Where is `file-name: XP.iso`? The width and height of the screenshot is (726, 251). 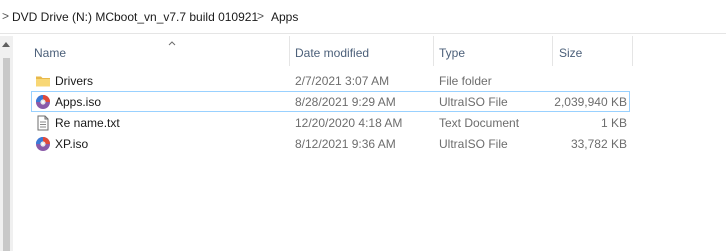
file-name: XP.iso is located at coordinates (72, 144).